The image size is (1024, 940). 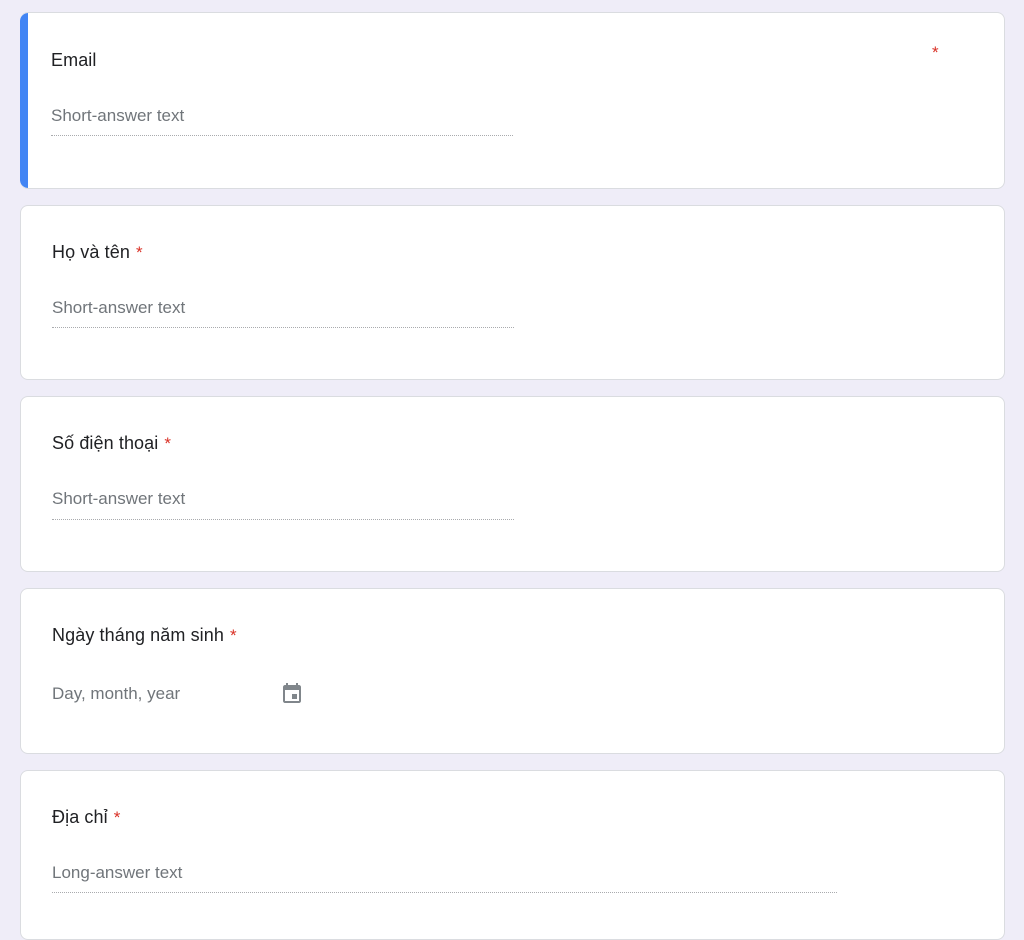 I want to click on question-title: Ngày tháng năm sinh *, so click(x=144, y=635).